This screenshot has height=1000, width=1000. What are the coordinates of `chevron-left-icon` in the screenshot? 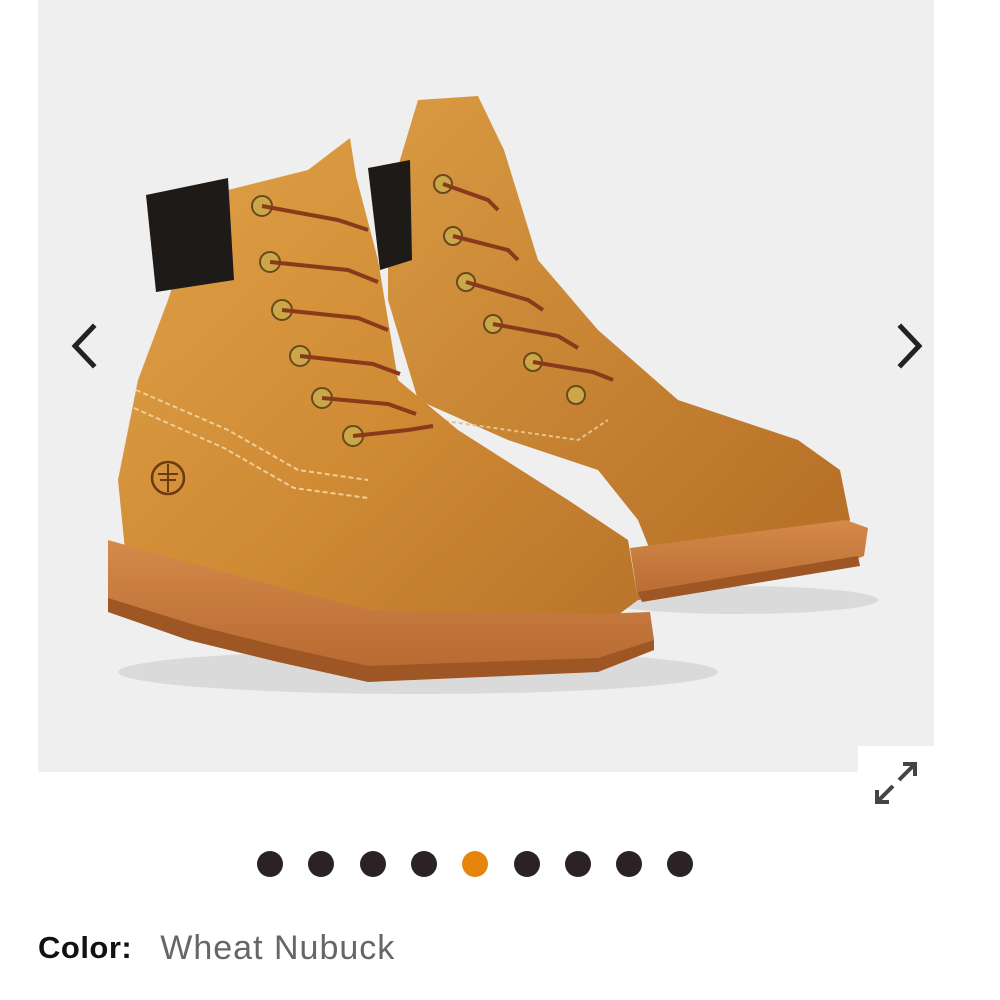 It's located at (84, 346).